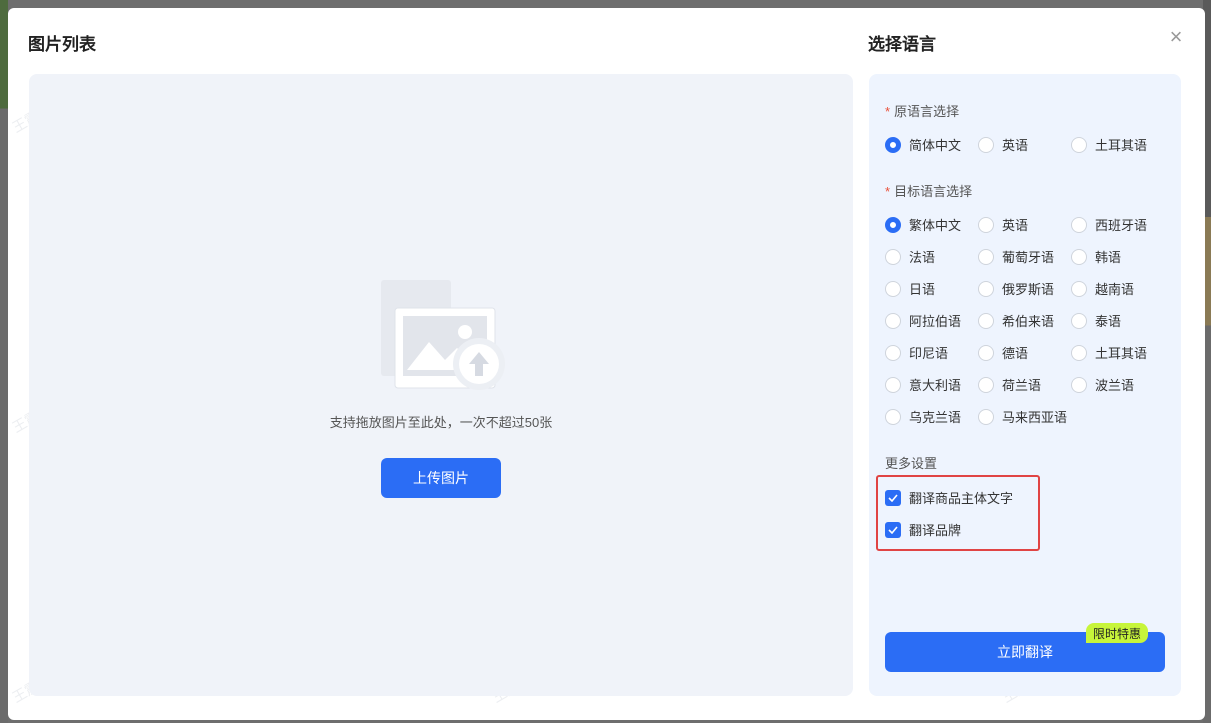  I want to click on image-upload-icon, so click(442, 337).